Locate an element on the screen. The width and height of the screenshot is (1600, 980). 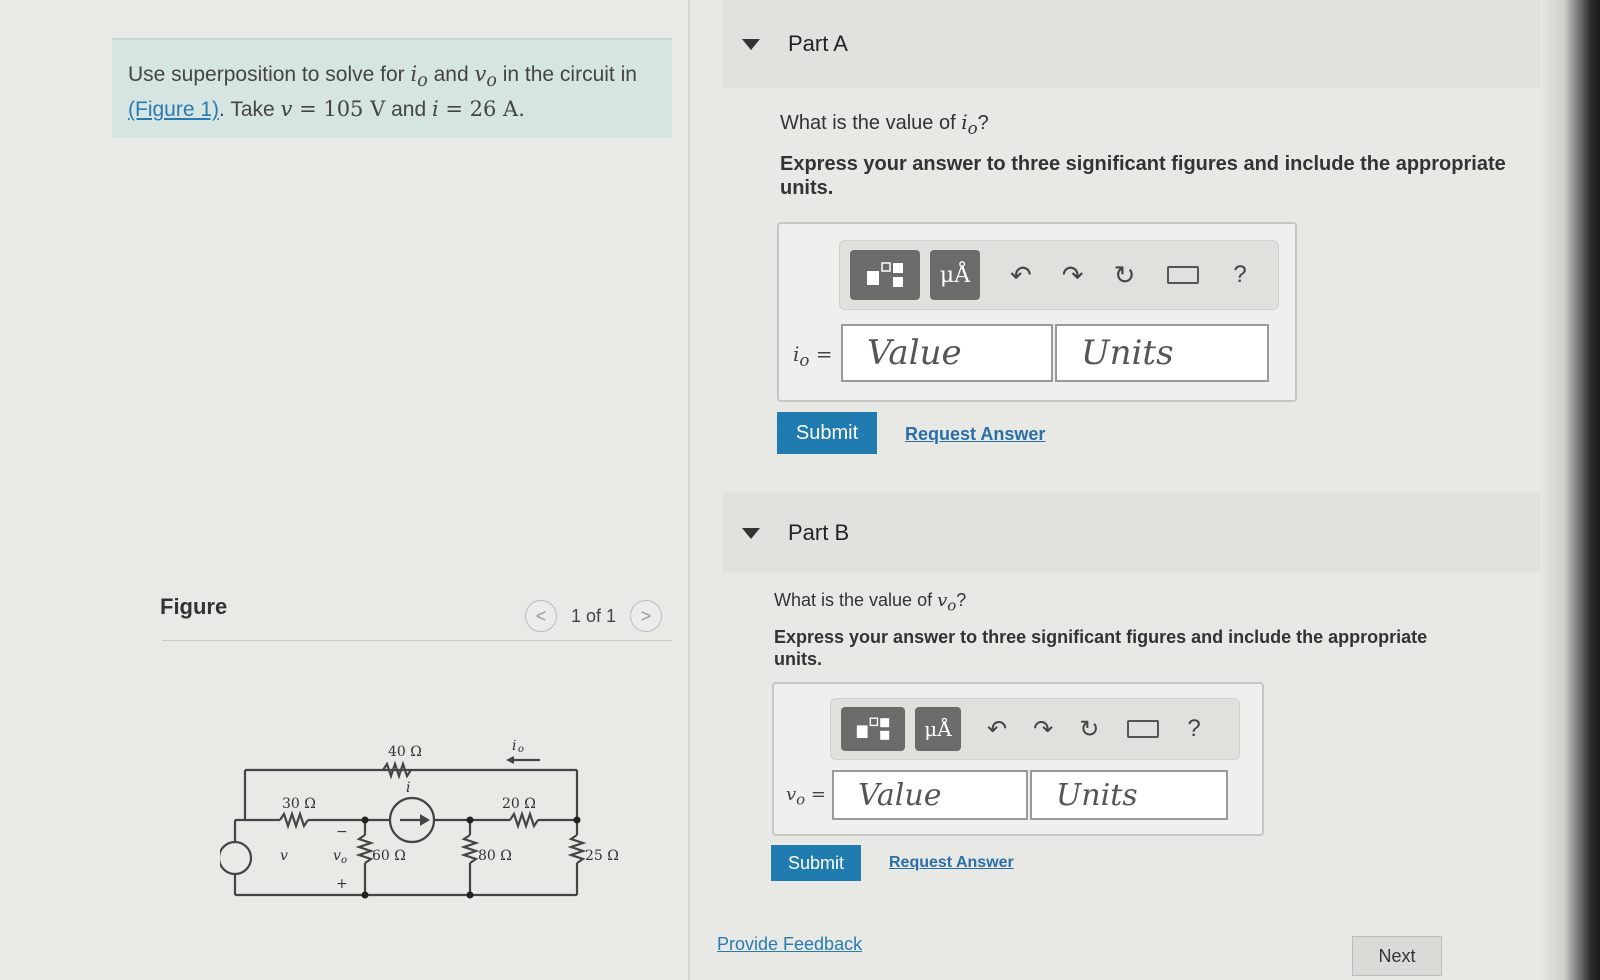
part-a-header: Part A is located at coordinates (1152, 44).